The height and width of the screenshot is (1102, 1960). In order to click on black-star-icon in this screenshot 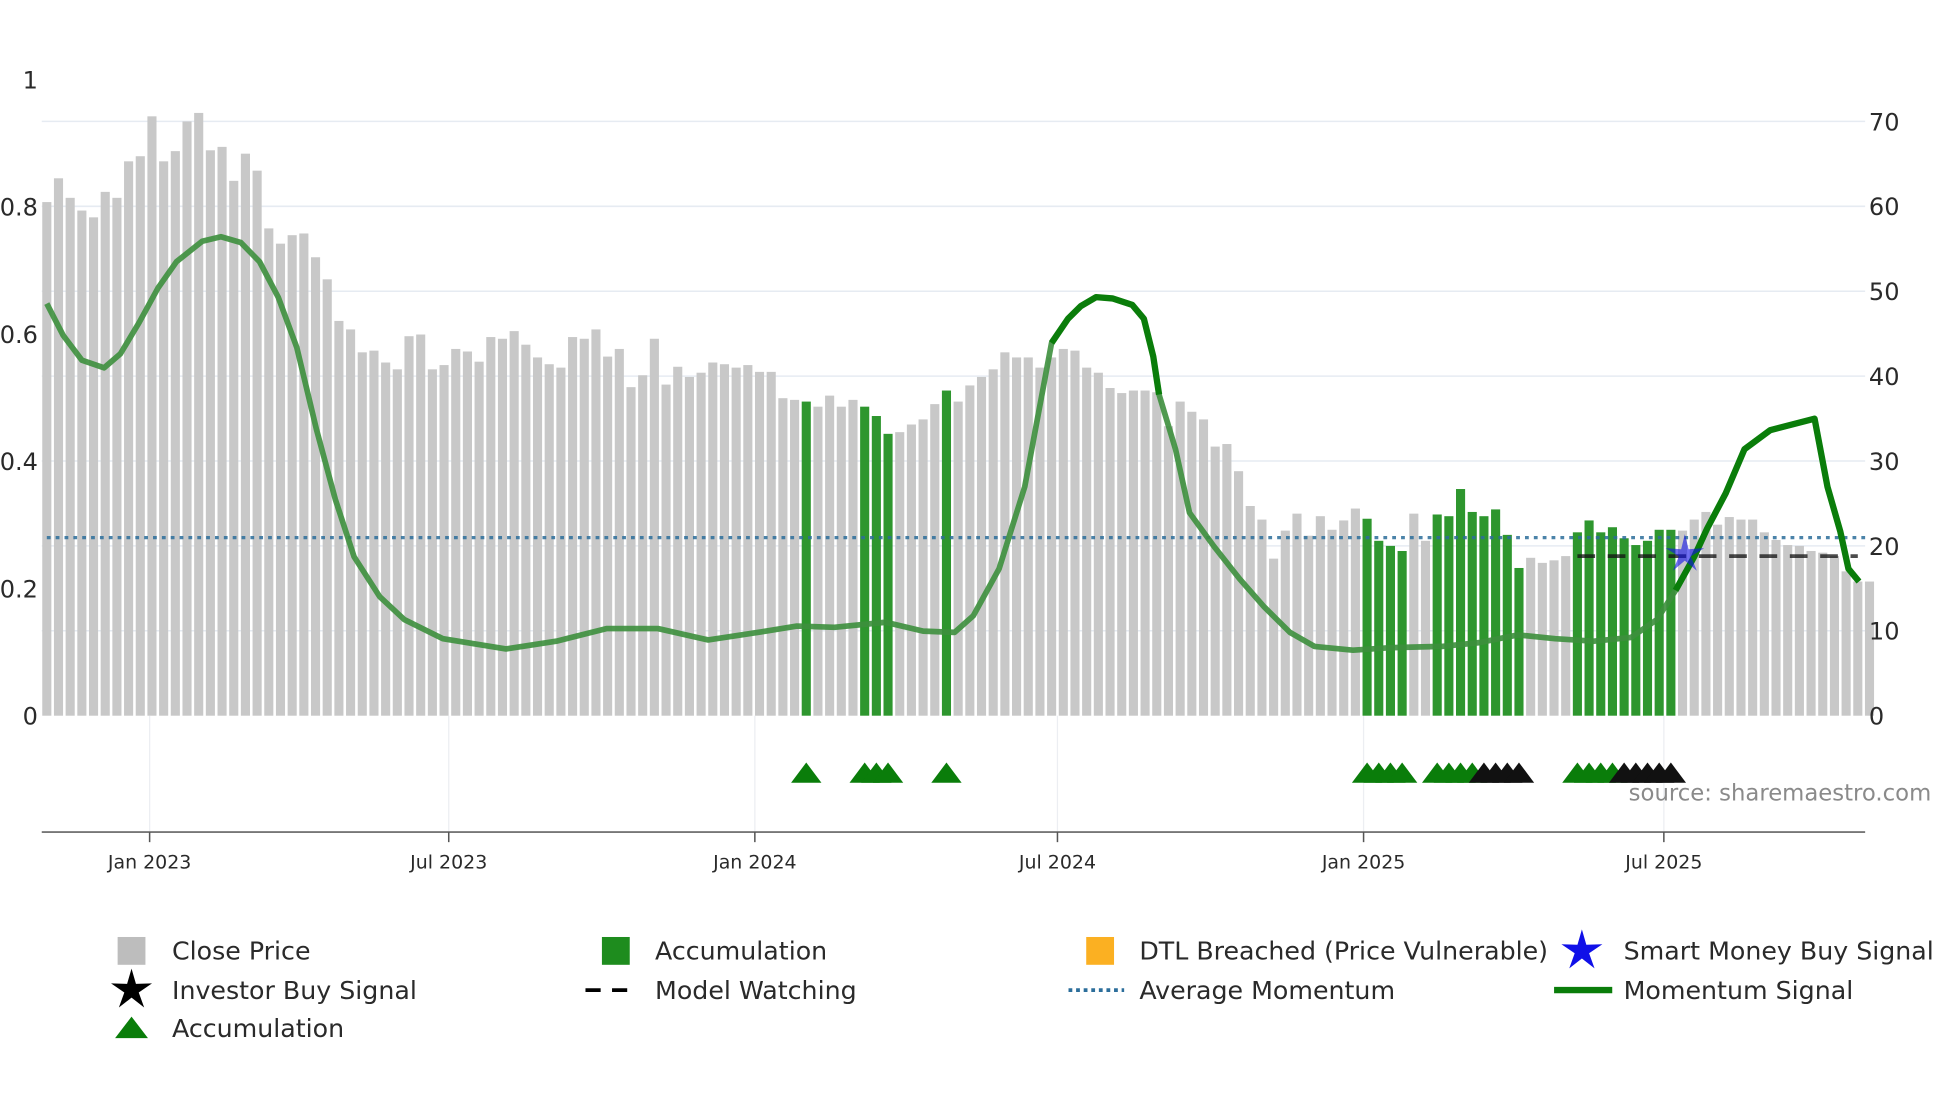, I will do `click(132, 988)`.